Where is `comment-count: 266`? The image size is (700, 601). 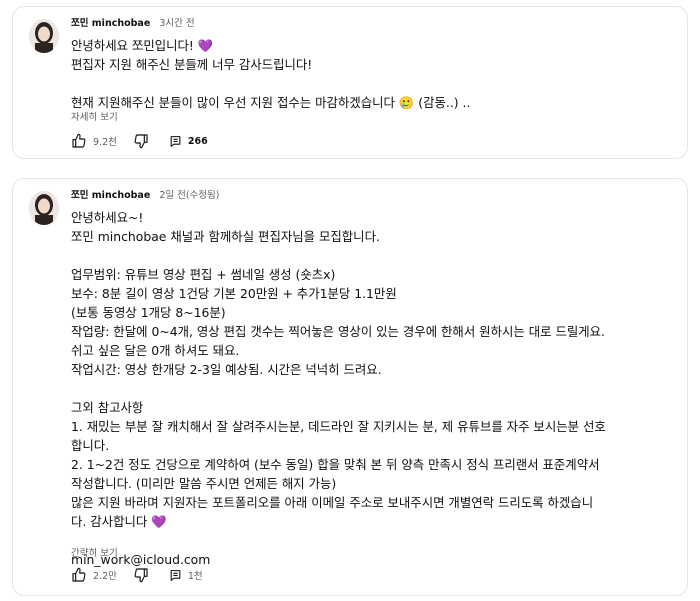 comment-count: 266 is located at coordinates (197, 141).